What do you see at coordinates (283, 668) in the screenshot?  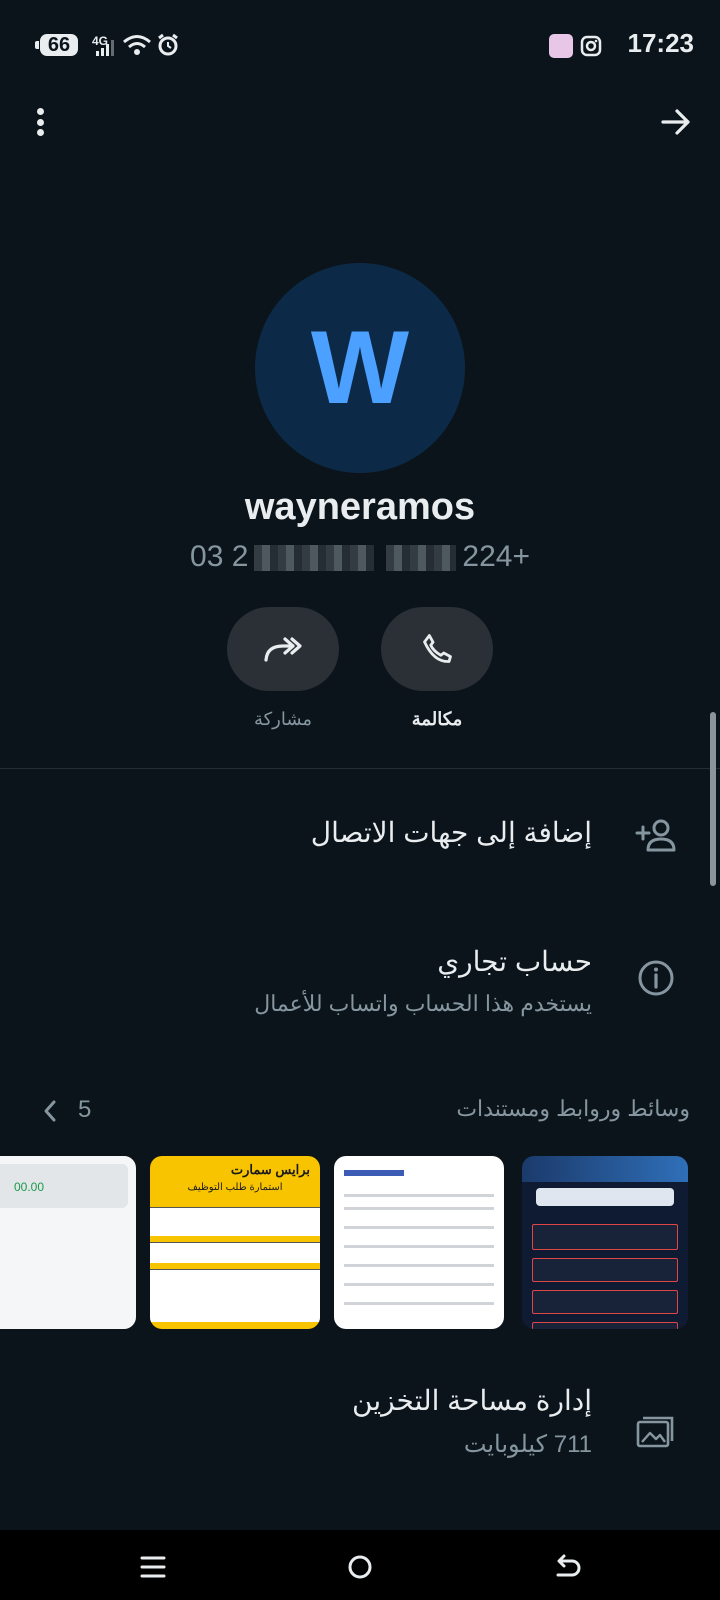 I see `share-button: مشاركة` at bounding box center [283, 668].